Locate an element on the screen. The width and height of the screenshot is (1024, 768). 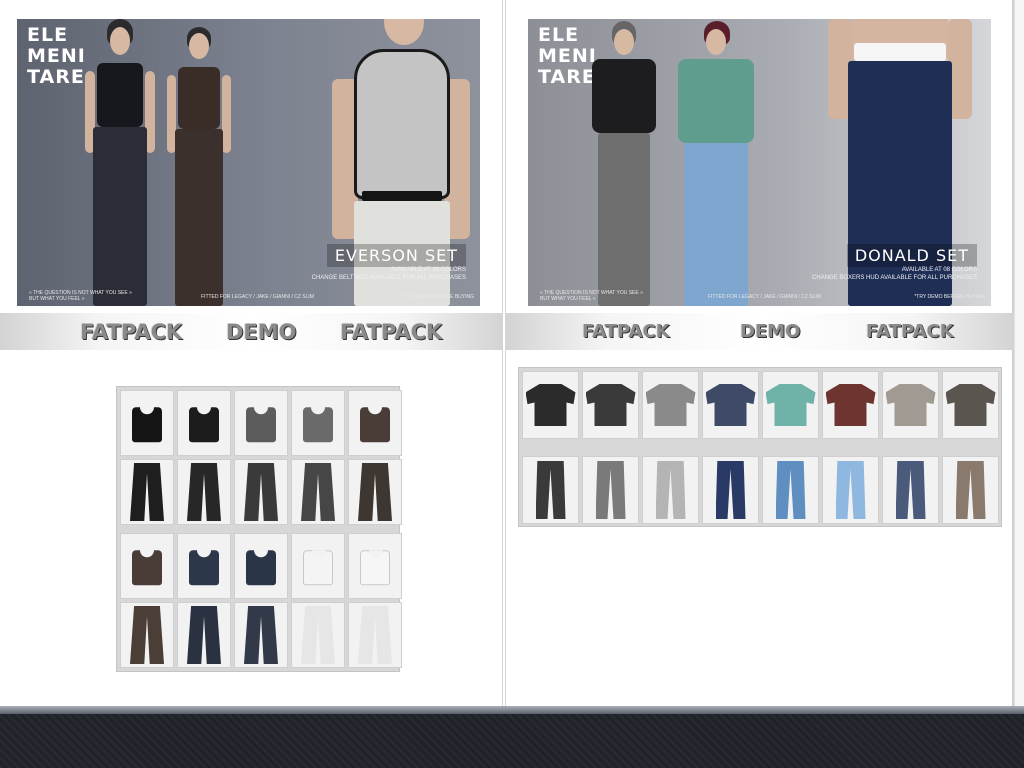
set-name-label: EVERSON SET is located at coordinates (396, 255).